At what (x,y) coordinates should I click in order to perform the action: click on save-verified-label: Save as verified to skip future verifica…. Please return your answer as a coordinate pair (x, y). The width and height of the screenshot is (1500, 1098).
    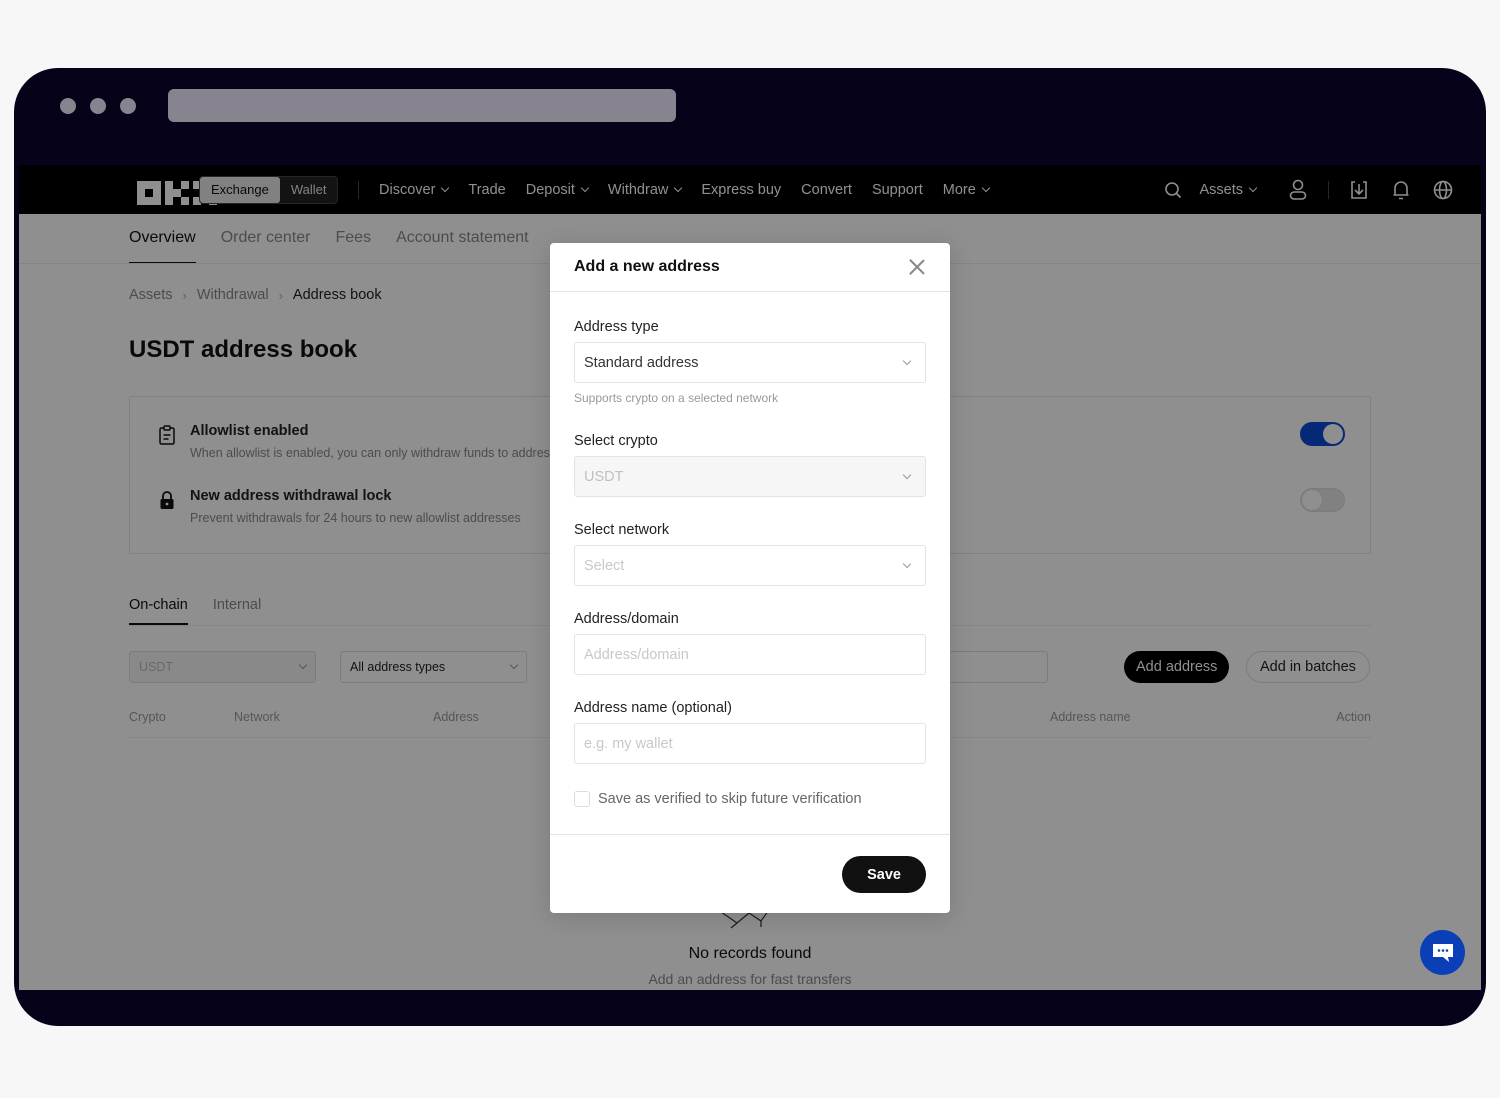
    Looking at the image, I should click on (730, 799).